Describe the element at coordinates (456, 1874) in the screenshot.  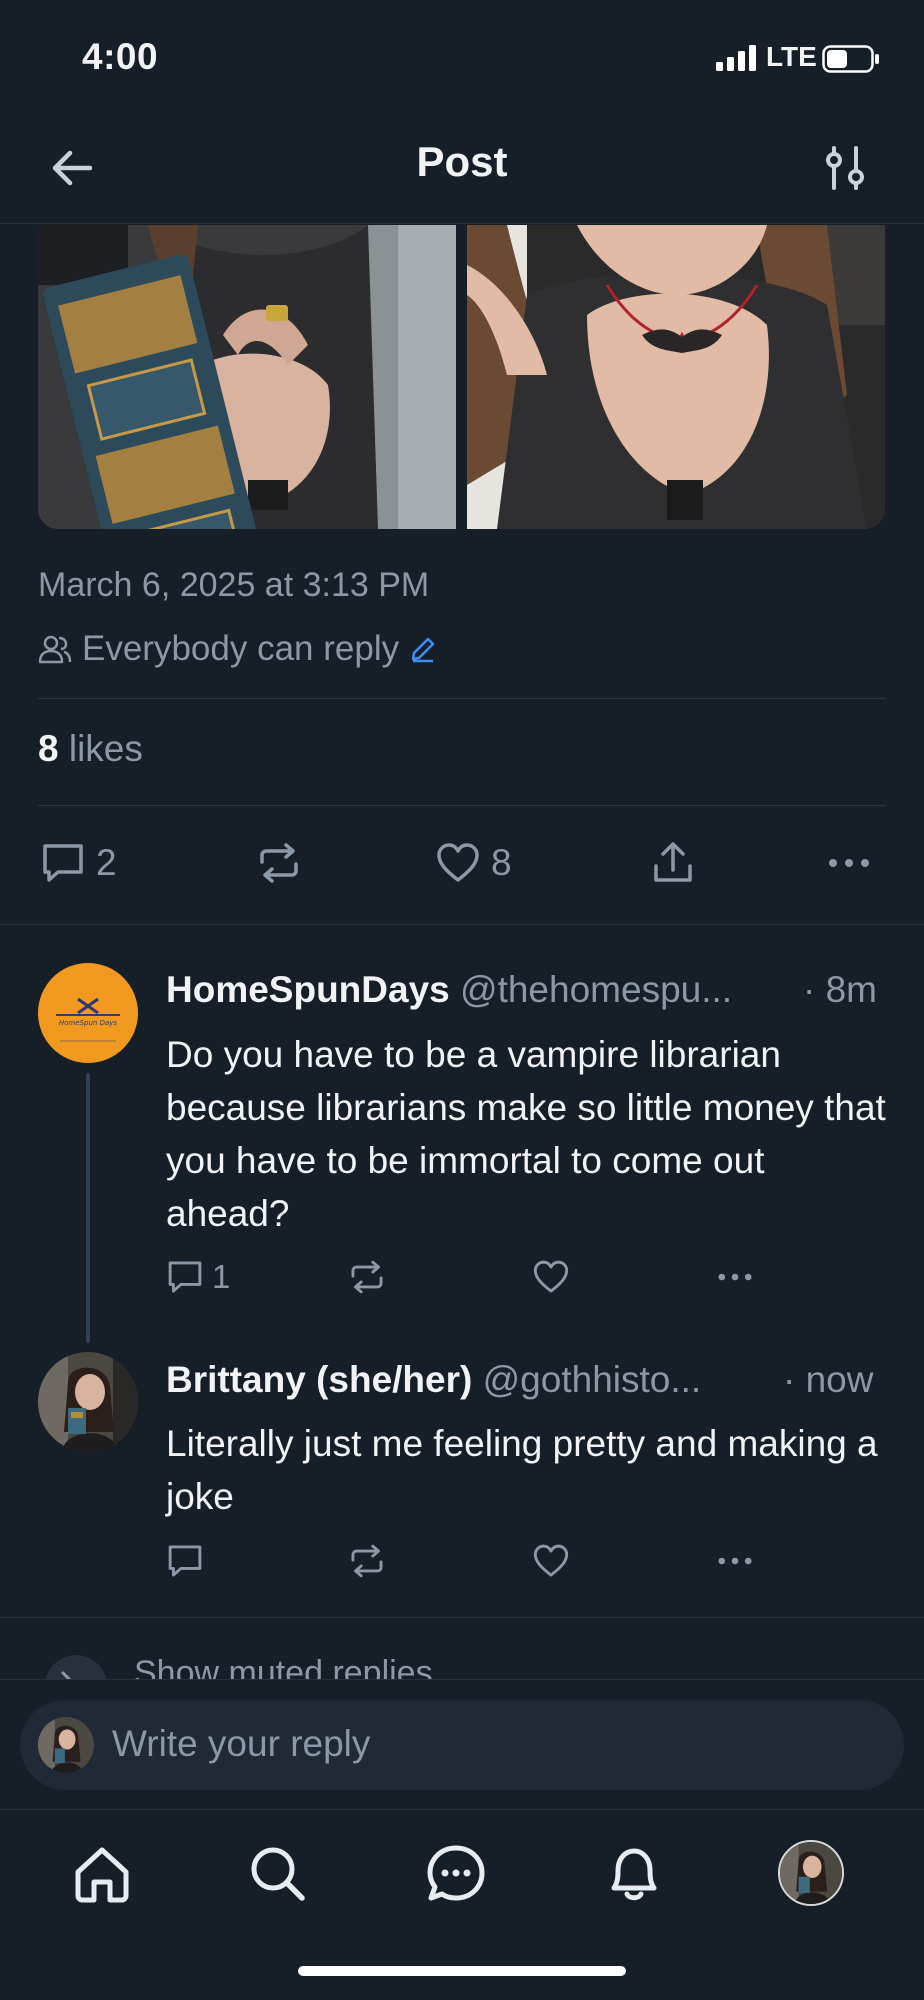
I see `chat-icon` at that location.